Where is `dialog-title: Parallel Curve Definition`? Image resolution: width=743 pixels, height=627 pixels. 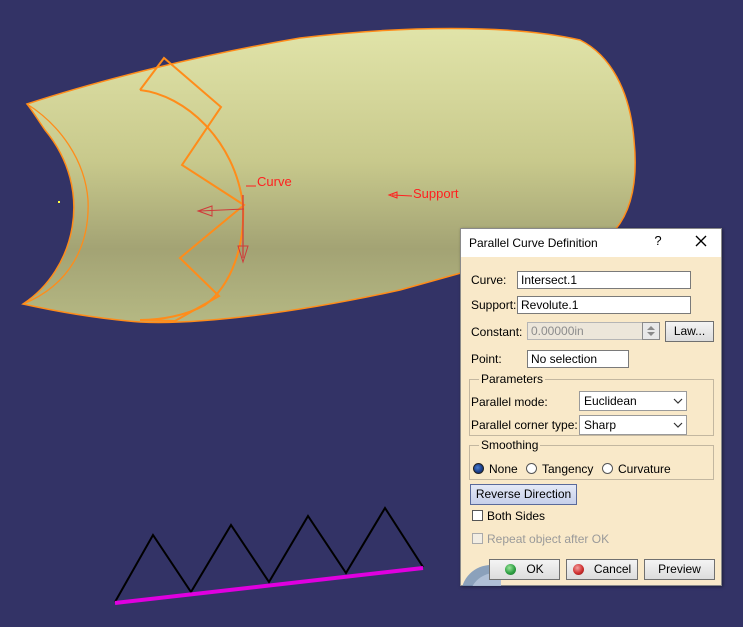
dialog-title: Parallel Curve Definition is located at coordinates (533, 243).